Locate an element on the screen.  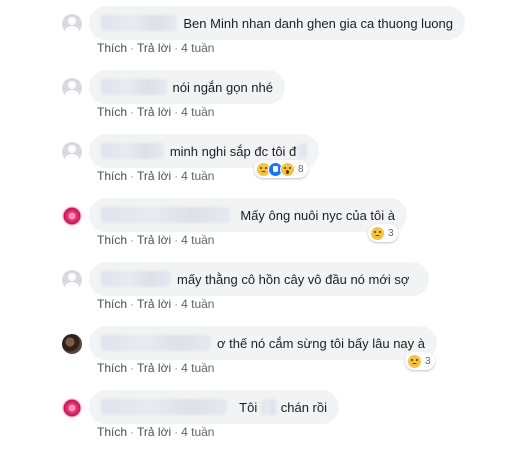
wow-reaction-icon is located at coordinates (287, 169).